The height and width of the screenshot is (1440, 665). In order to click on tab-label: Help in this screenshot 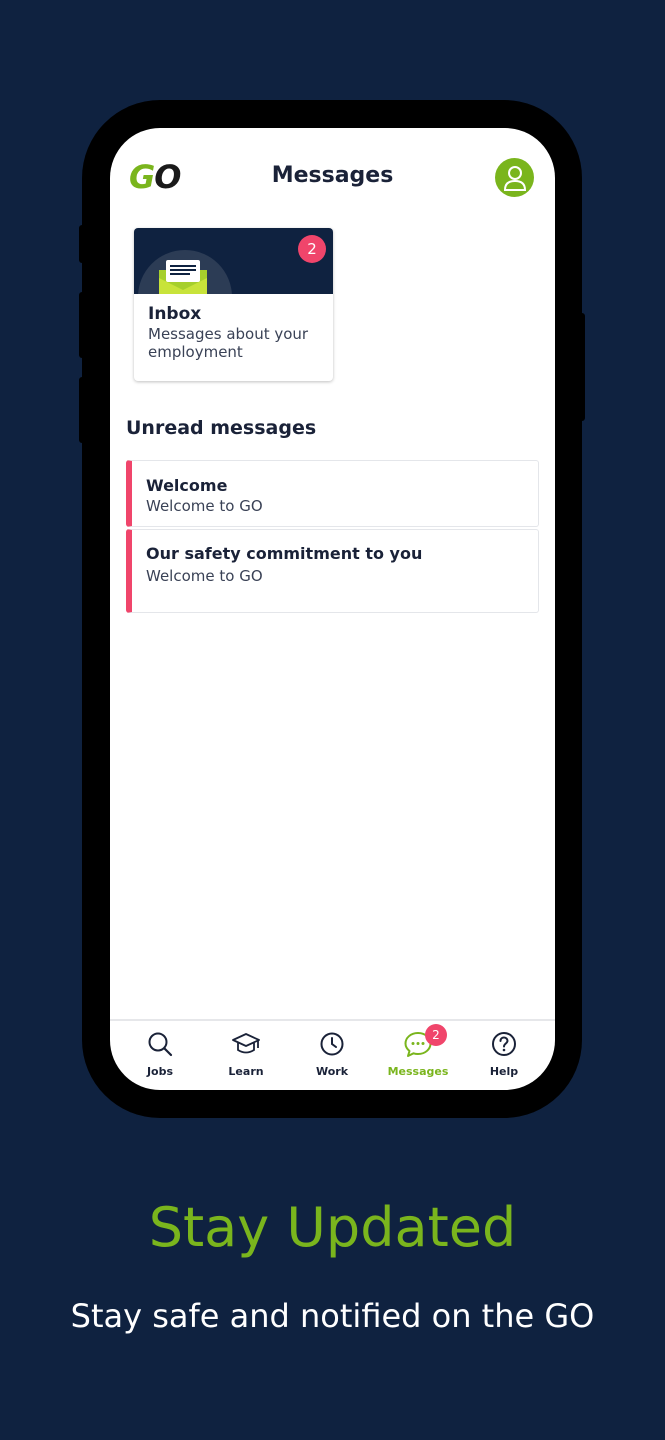, I will do `click(504, 1071)`.